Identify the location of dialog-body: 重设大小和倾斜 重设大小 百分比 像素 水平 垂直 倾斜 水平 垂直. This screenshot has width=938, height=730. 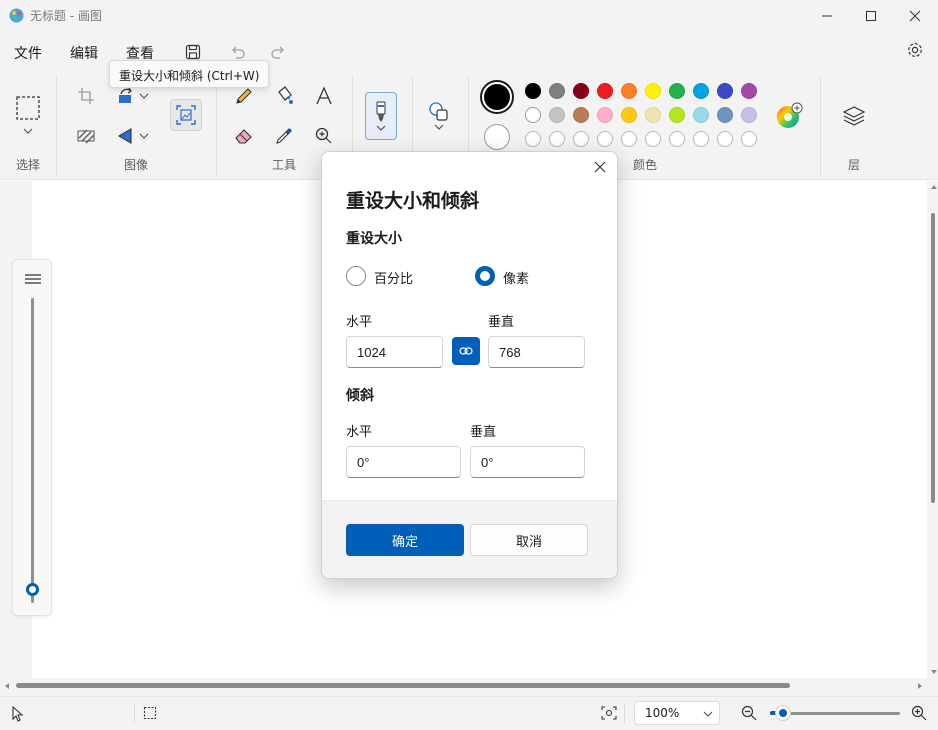
(469, 326).